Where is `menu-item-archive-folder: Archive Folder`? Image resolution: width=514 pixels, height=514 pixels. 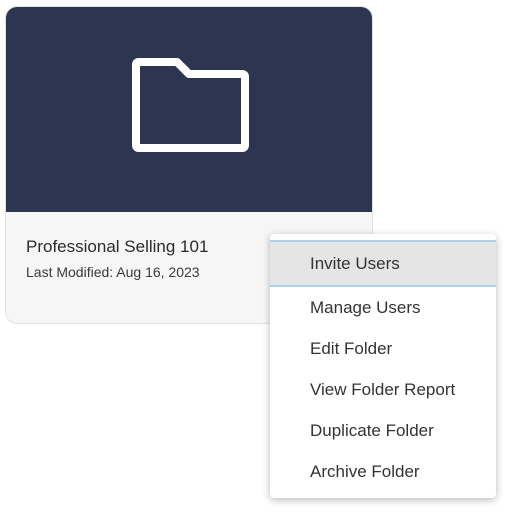 menu-item-archive-folder: Archive Folder is located at coordinates (383, 471).